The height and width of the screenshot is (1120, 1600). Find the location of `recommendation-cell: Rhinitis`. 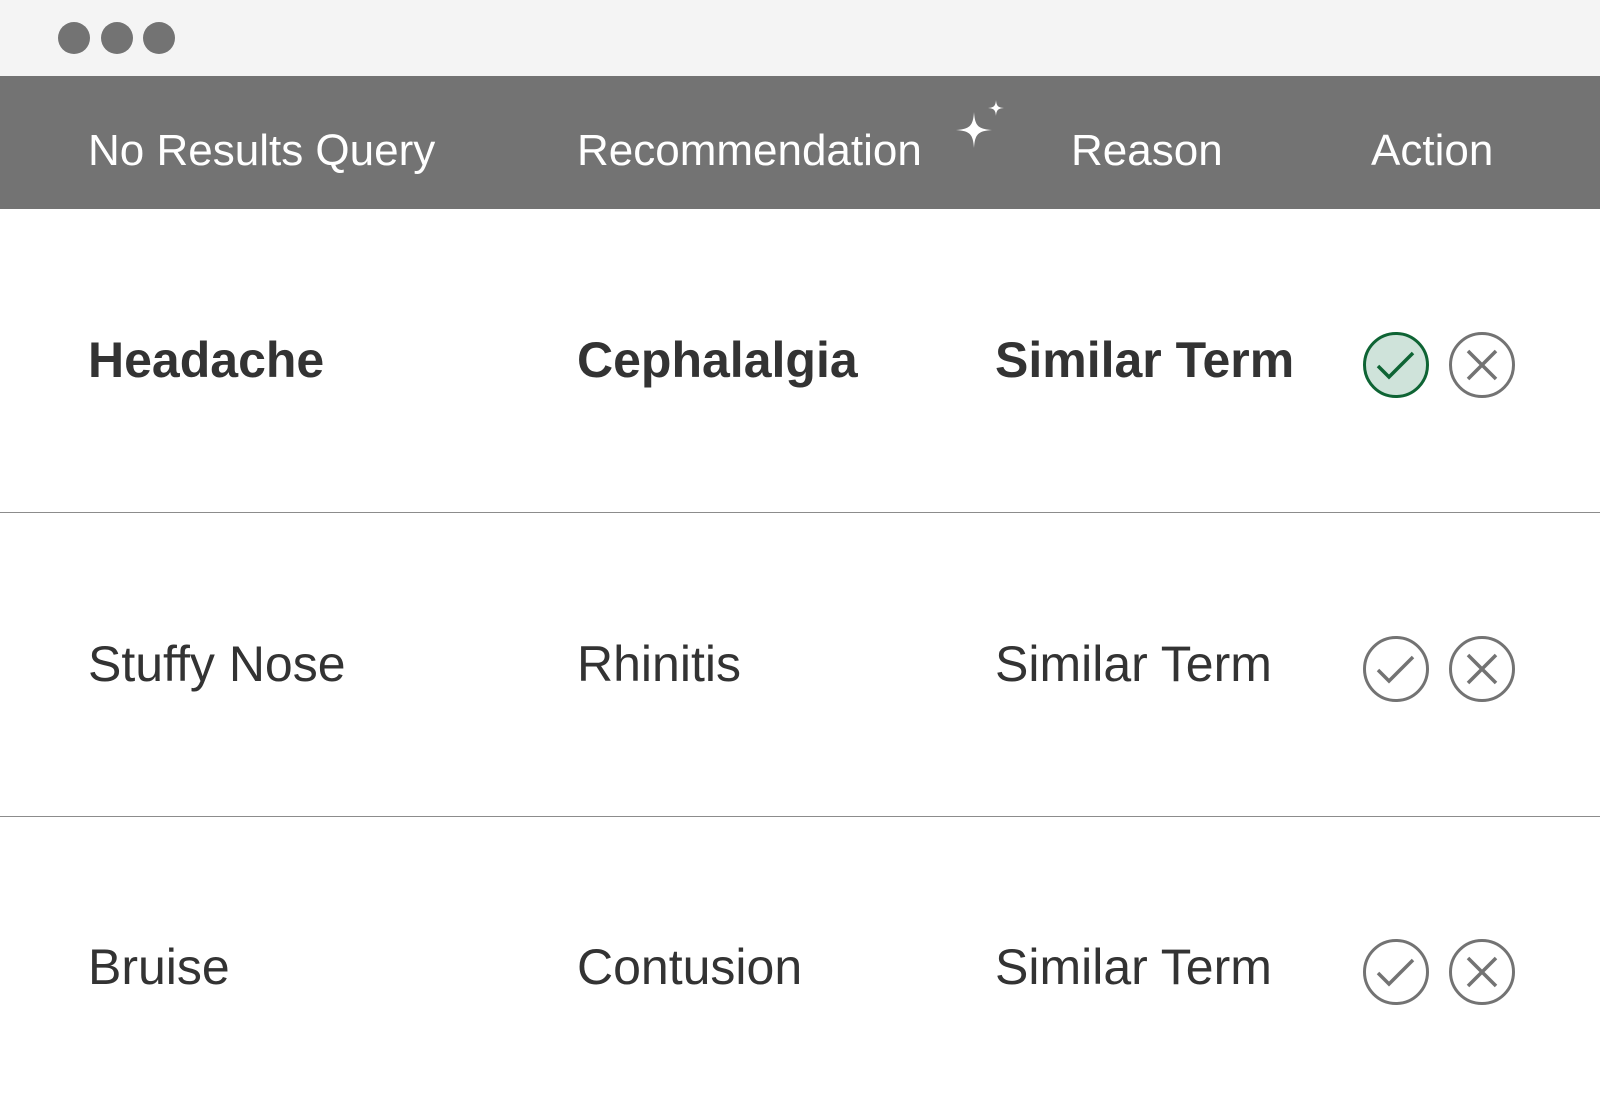

recommendation-cell: Rhinitis is located at coordinates (659, 664).